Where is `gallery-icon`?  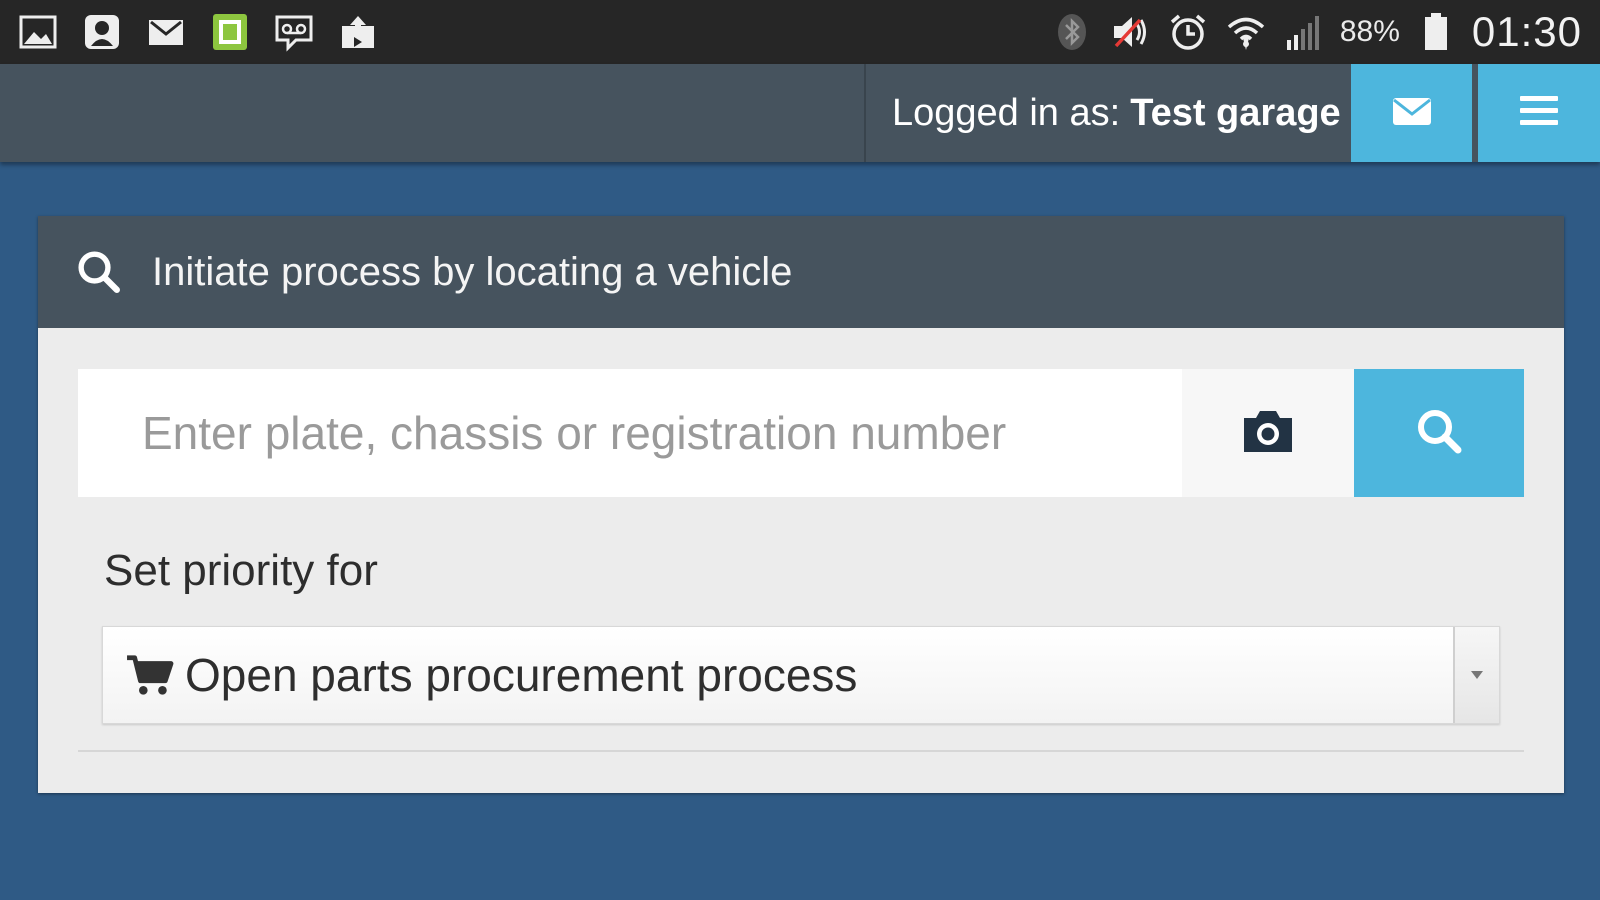
gallery-icon is located at coordinates (38, 32).